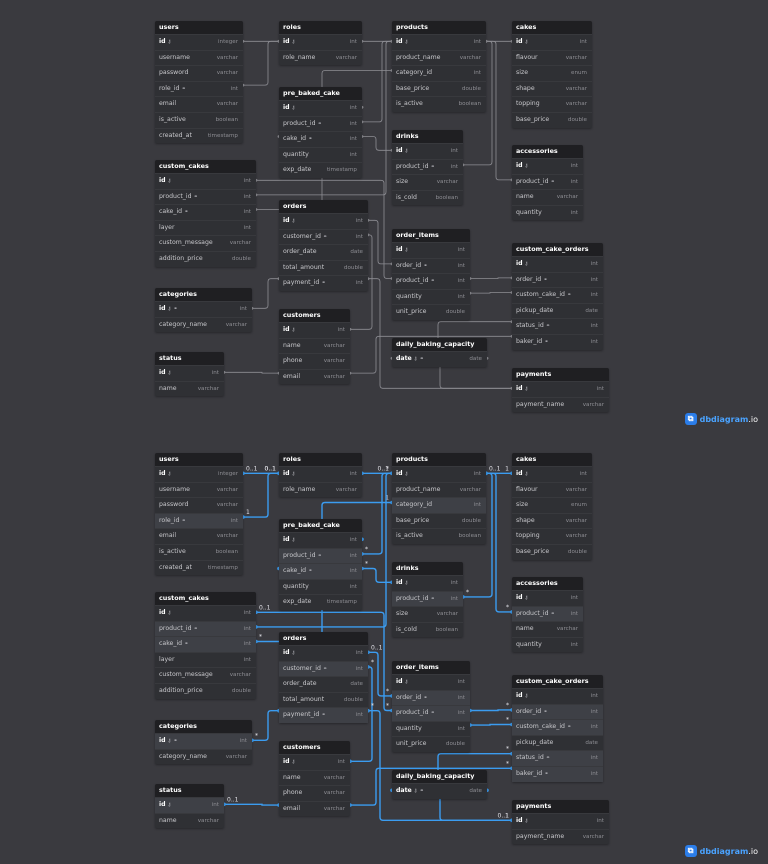  Describe the element at coordinates (323, 668) in the screenshot. I see `table-row: customer_id ⚭ int` at that location.